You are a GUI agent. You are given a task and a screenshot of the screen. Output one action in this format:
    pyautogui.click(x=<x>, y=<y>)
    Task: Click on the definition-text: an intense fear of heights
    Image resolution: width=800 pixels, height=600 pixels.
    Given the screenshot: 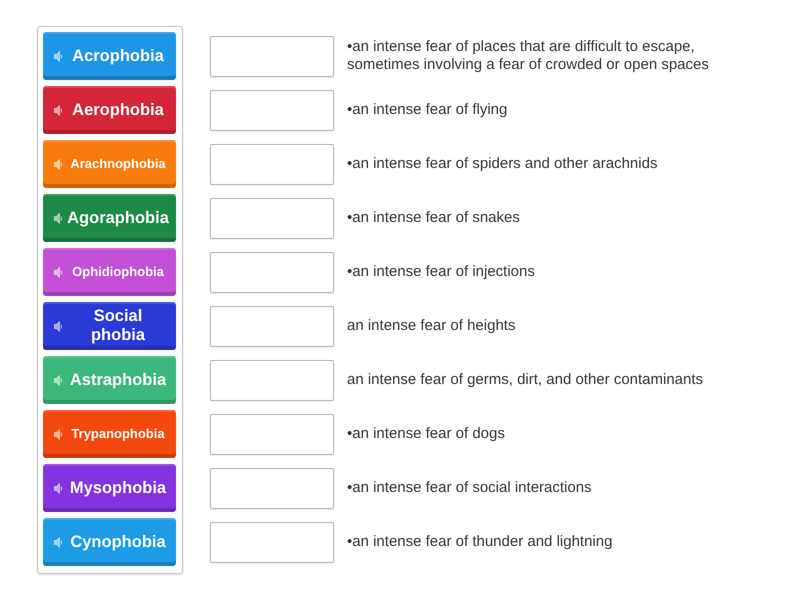 What is the action you would take?
    pyautogui.click(x=431, y=326)
    